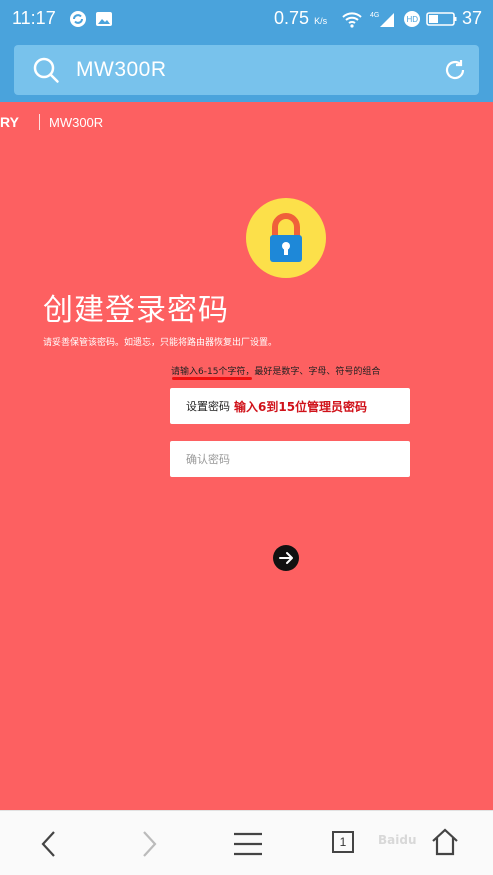 The width and height of the screenshot is (493, 875). I want to click on lock-badge, so click(286, 238).